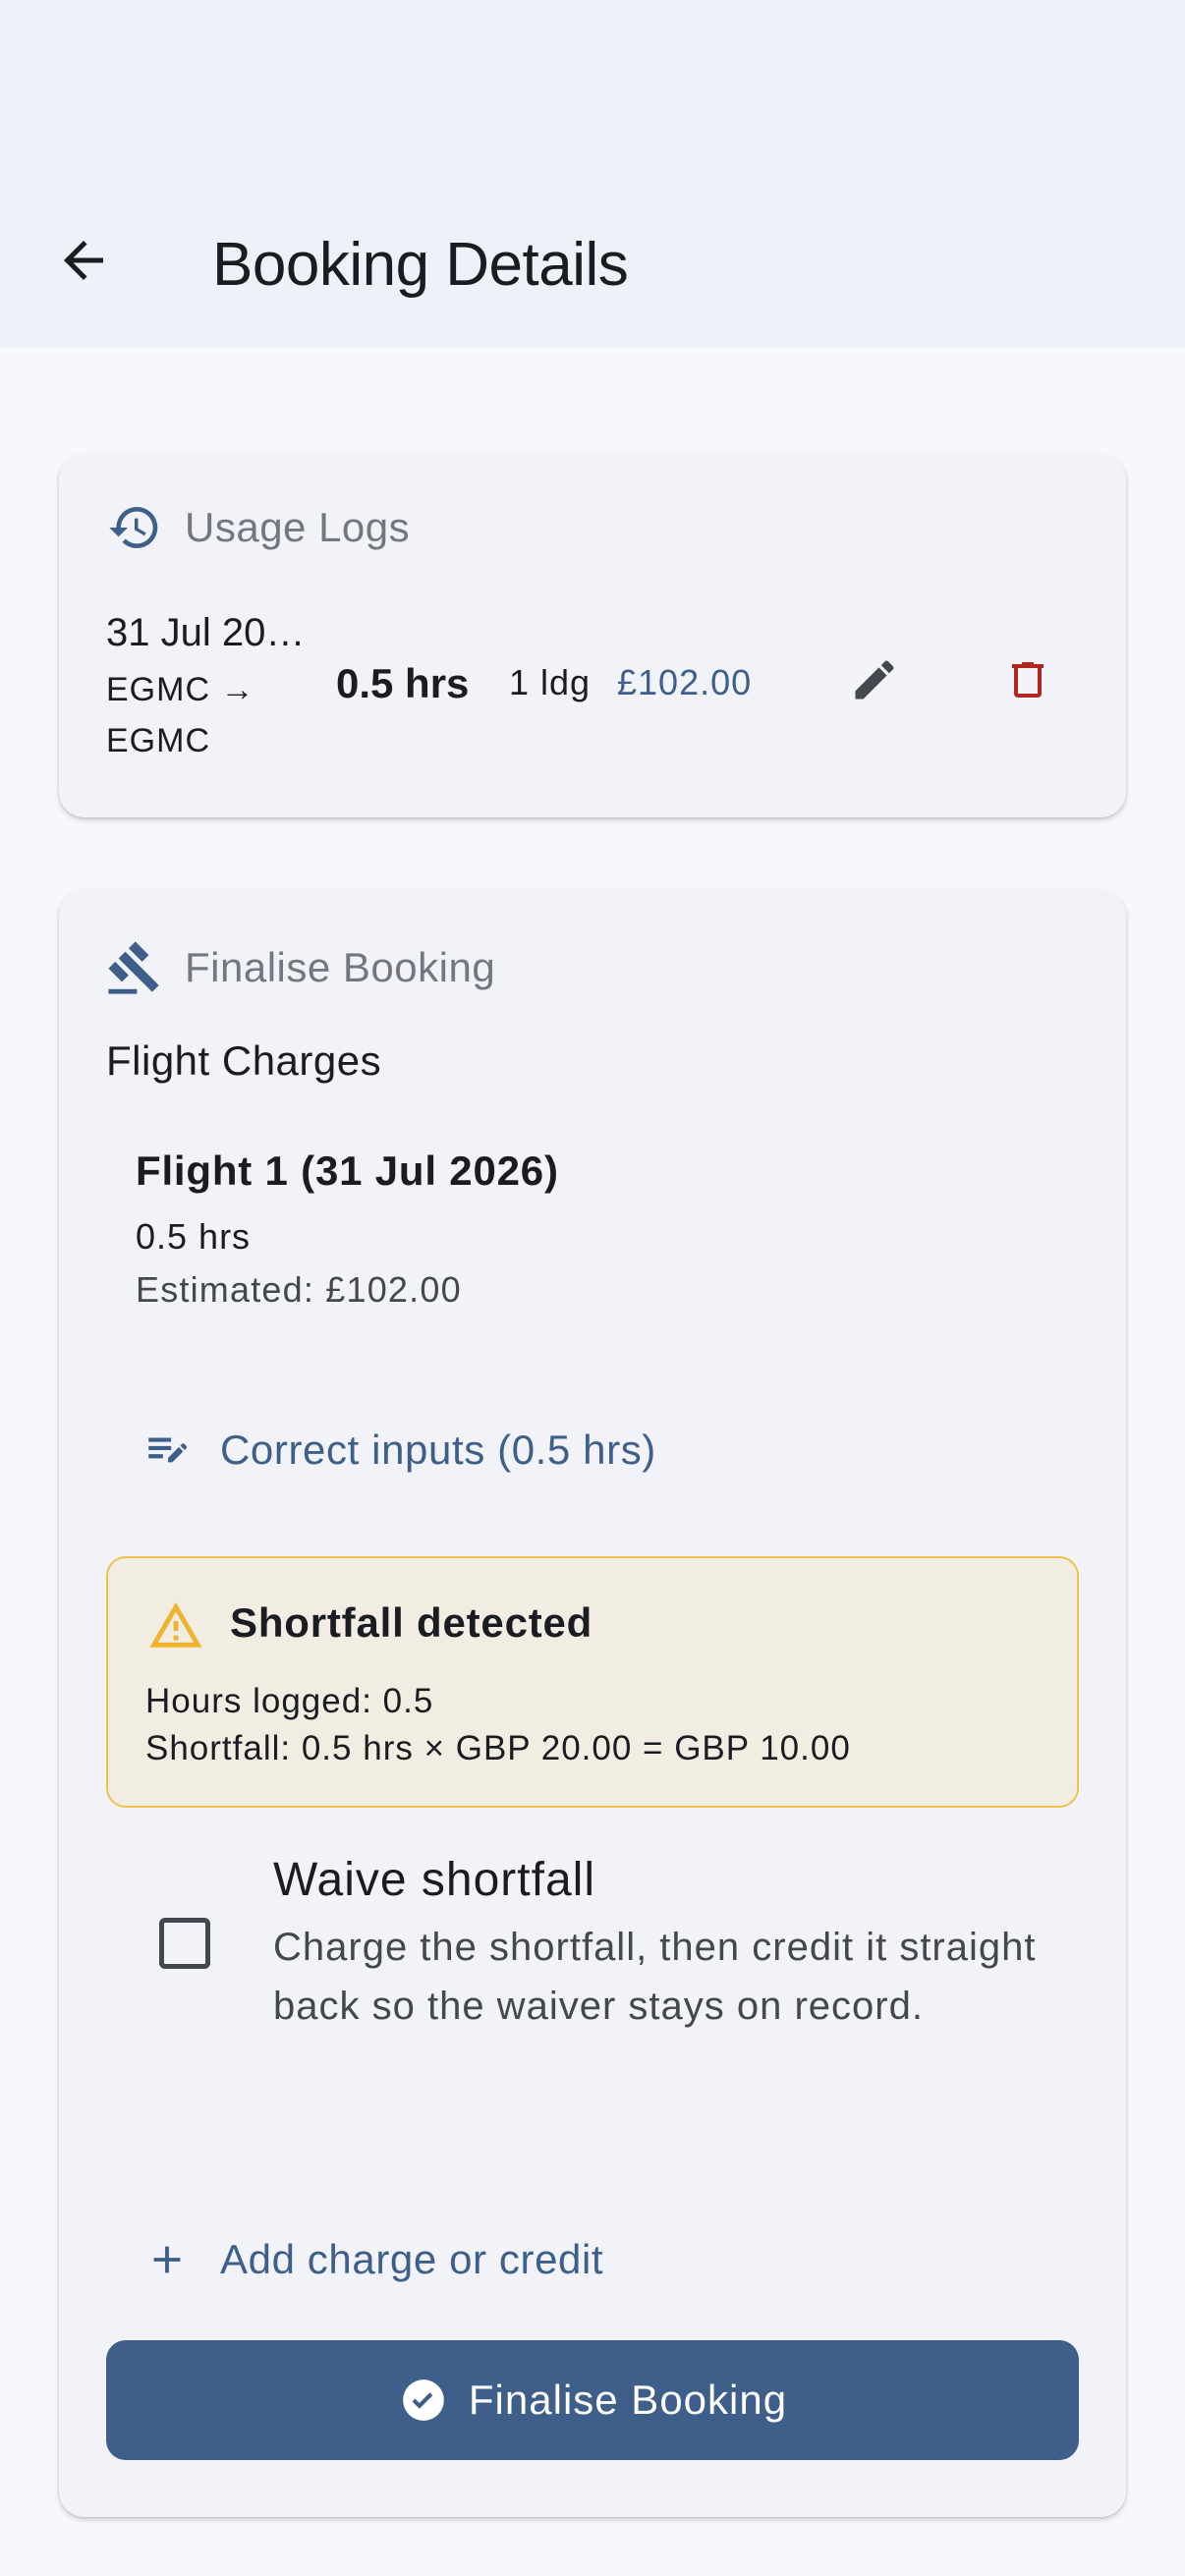 The image size is (1185, 2576). I want to click on edit-note-icon, so click(168, 1450).